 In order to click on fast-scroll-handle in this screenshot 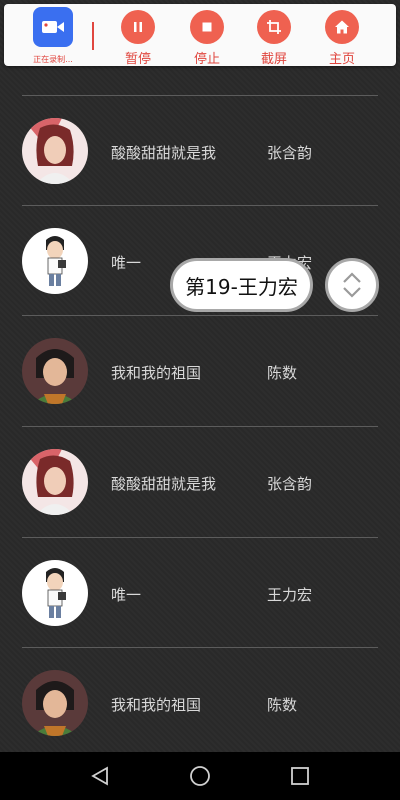, I will do `click(352, 285)`.